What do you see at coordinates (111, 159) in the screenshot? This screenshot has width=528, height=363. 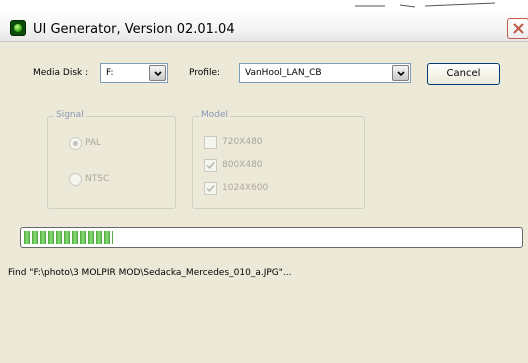 I see `signal-group: Signal PAL NTSC` at bounding box center [111, 159].